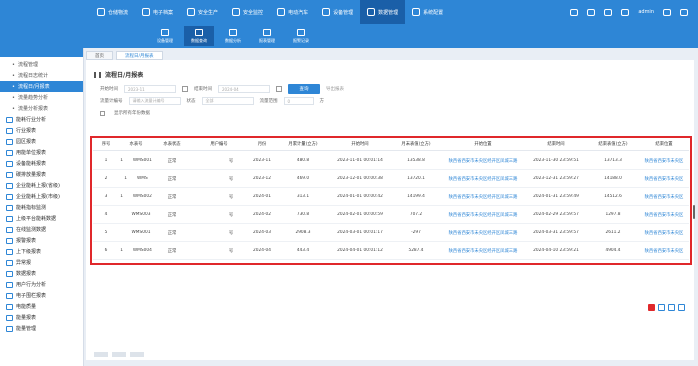  Describe the element at coordinates (681, 307) in the screenshot. I see `shirt-icon` at that location.